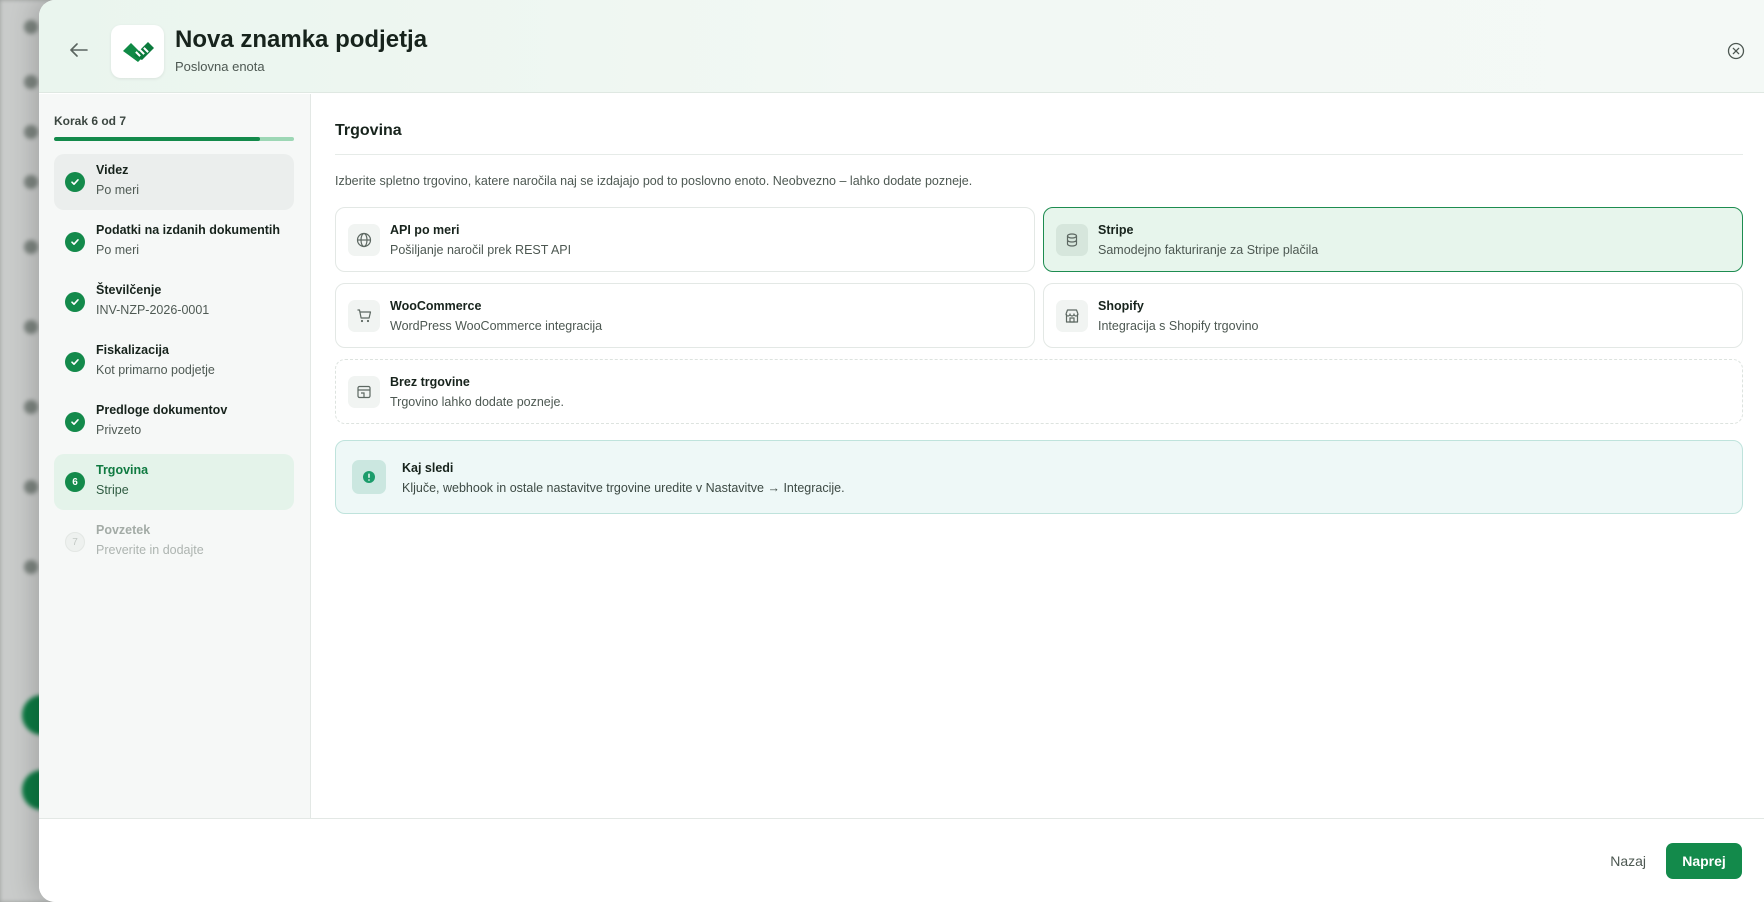 Image resolution: width=1764 pixels, height=902 pixels. I want to click on wizard-step: Številčenje INV-NZP-2026-0001, so click(174, 302).